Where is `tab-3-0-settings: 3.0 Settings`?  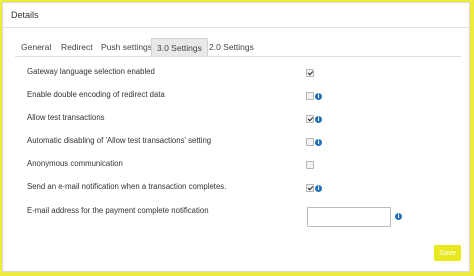 tab-3-0-settings: 3.0 Settings is located at coordinates (179, 47).